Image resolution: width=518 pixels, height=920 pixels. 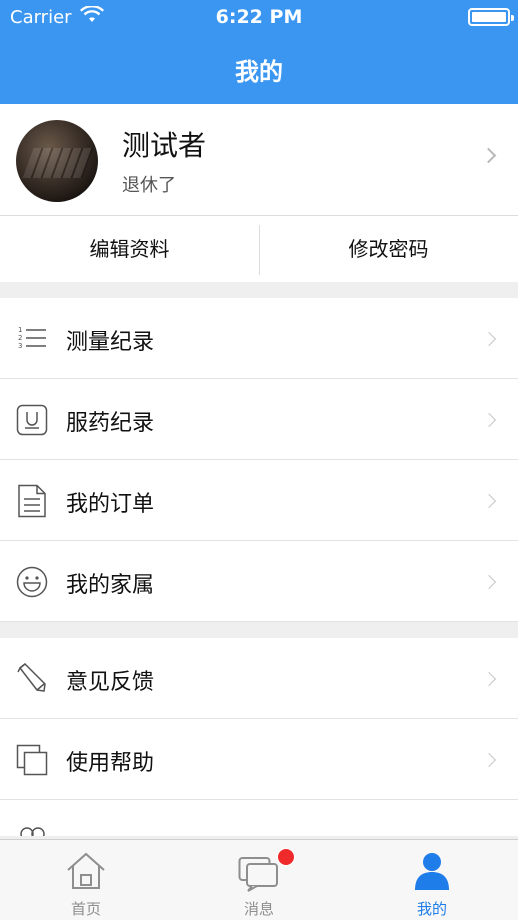 What do you see at coordinates (259, 500) in the screenshot?
I see `menu-item-my-orders: 我的订单` at bounding box center [259, 500].